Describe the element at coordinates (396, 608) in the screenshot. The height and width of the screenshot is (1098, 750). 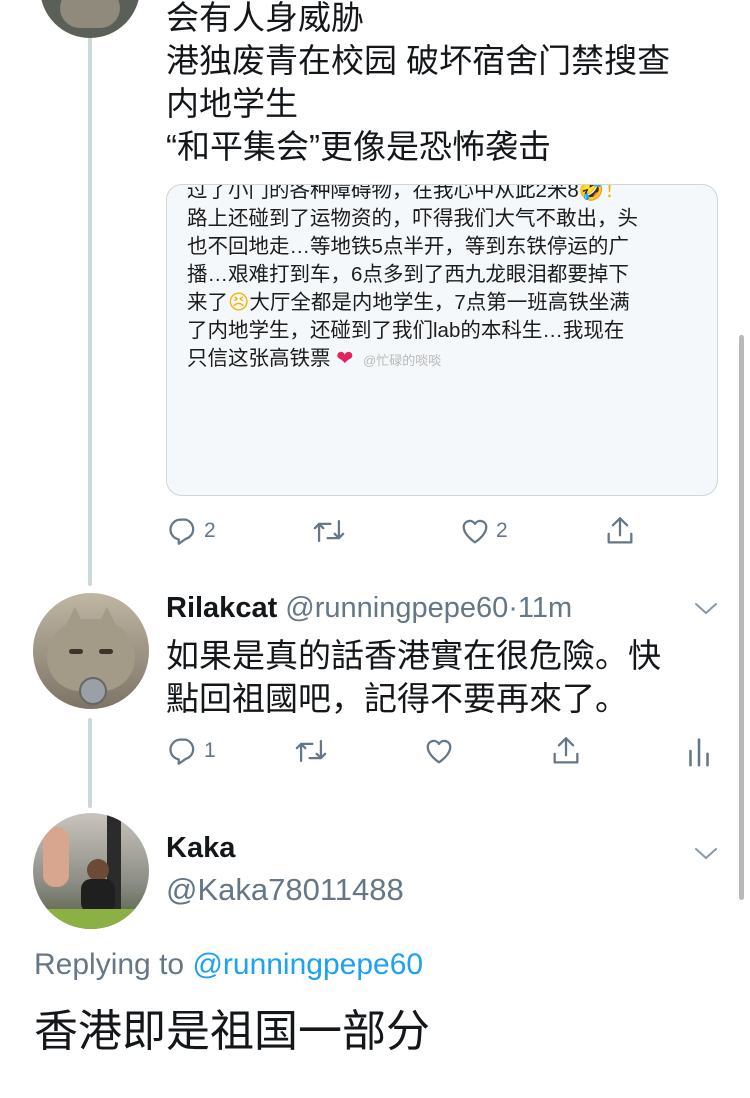
I see `user-handle: @runningpepe60` at that location.